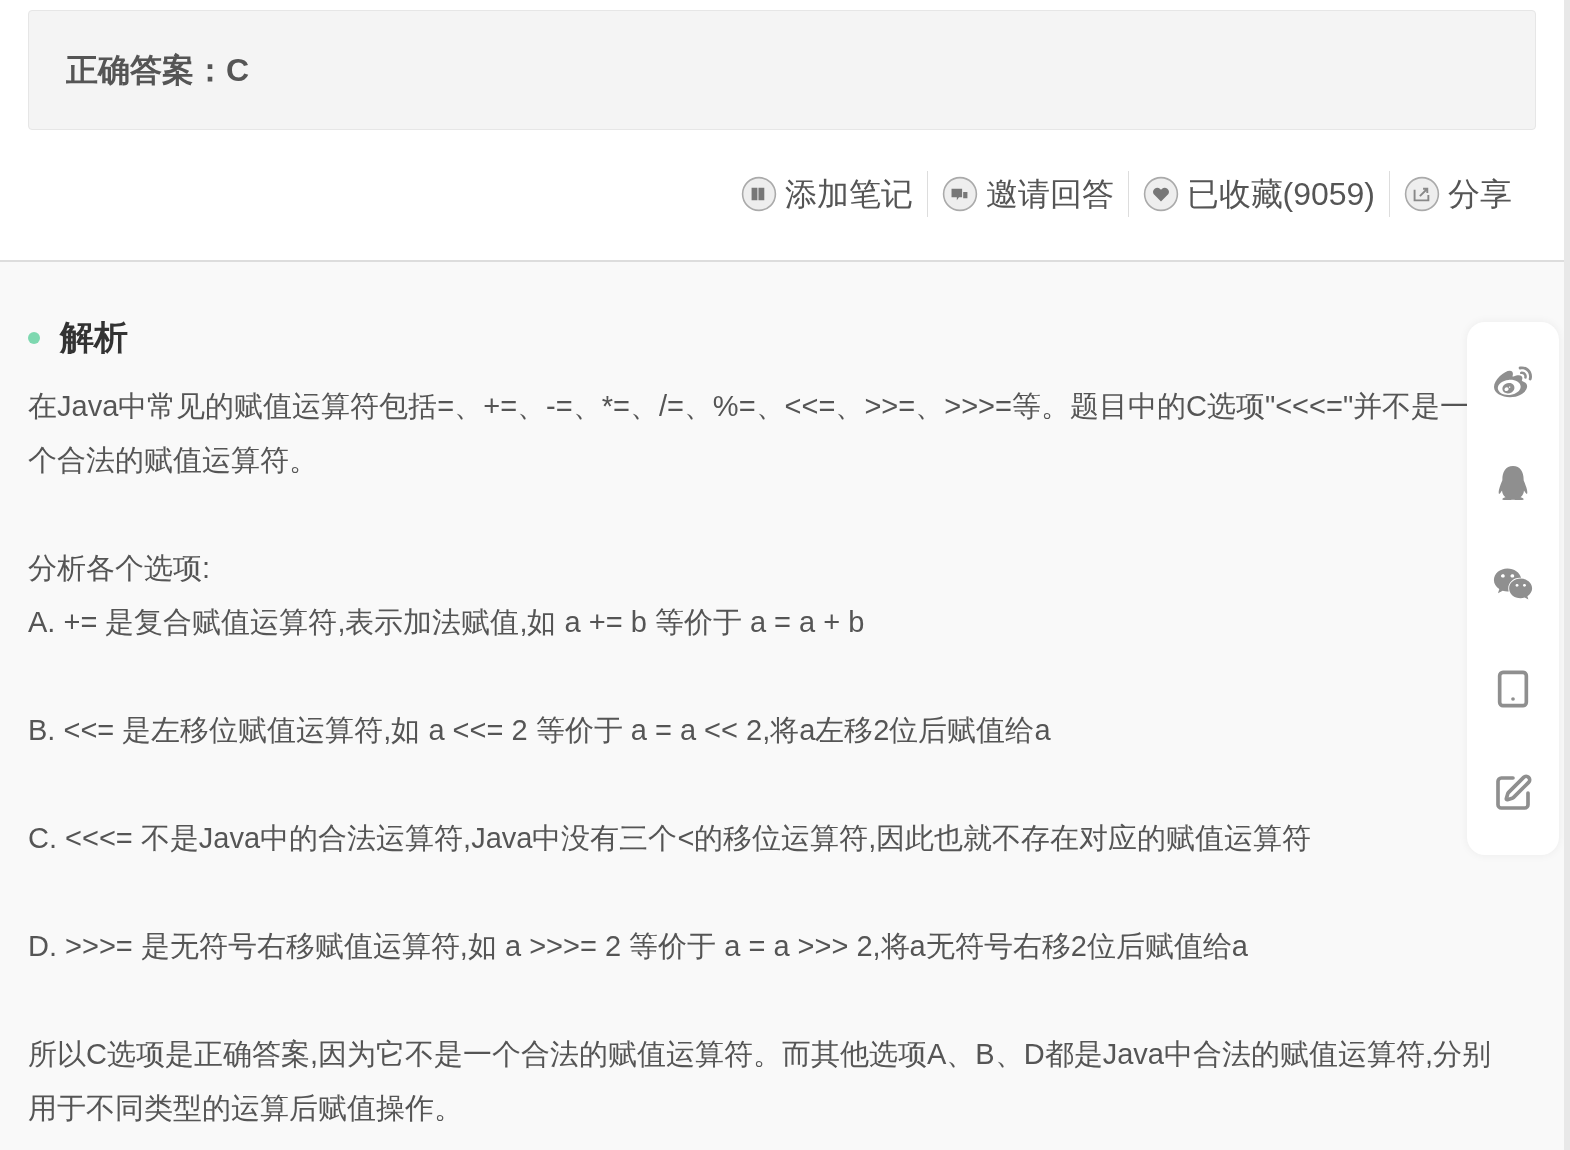  Describe the element at coordinates (447, 622) in the screenshot. I see `explanation-paragraph: A. += 是复合赋值运算符,表示加法赋值,如 a += b 等价于 a = a + b` at that location.